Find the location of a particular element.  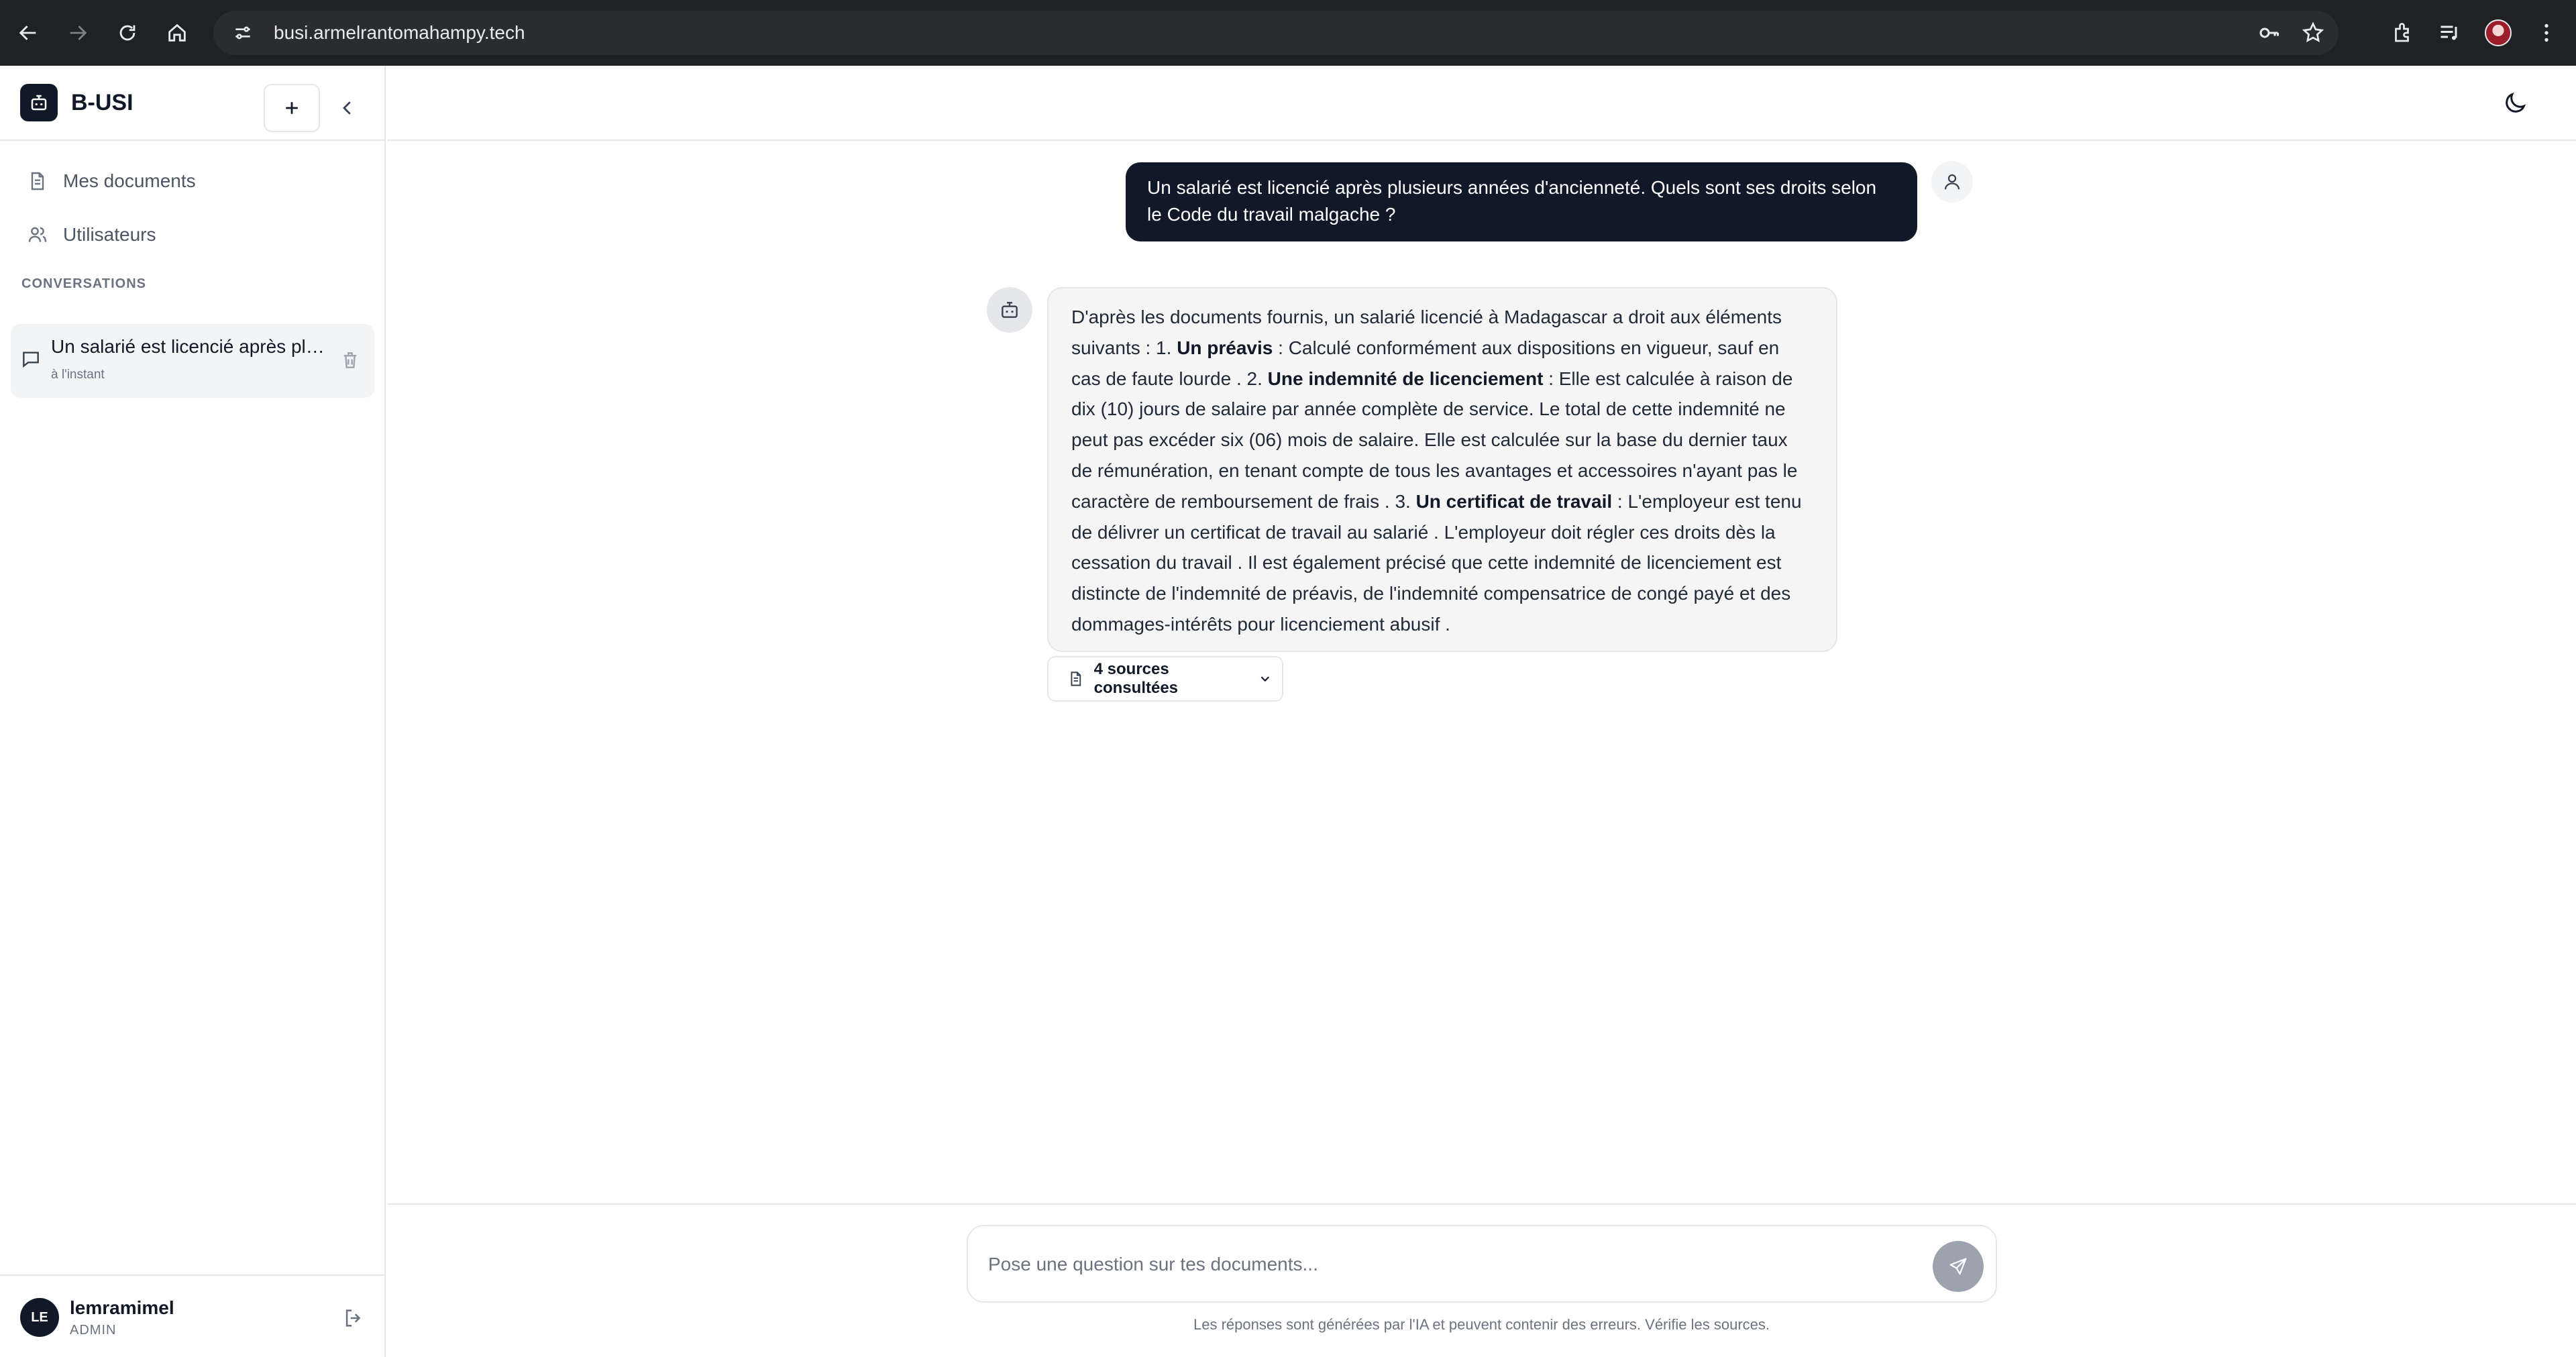

avatar: LE is located at coordinates (39, 1317).